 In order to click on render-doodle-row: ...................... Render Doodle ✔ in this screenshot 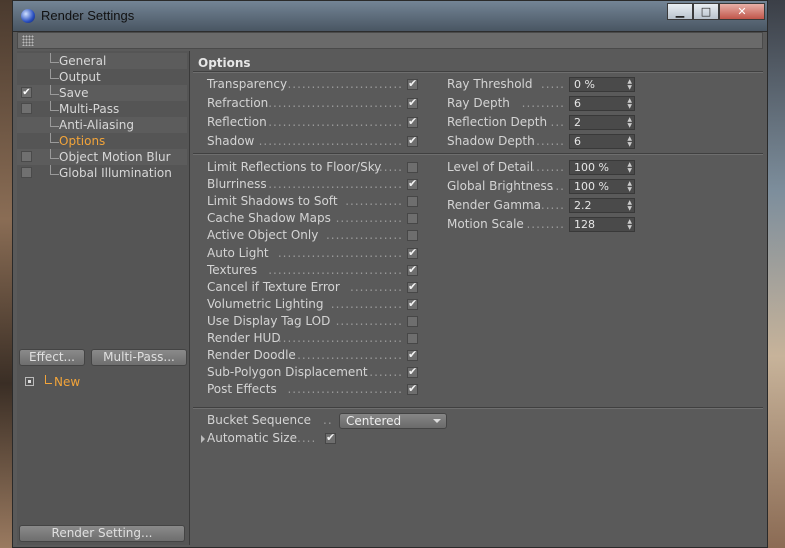, I will do `click(317, 356)`.